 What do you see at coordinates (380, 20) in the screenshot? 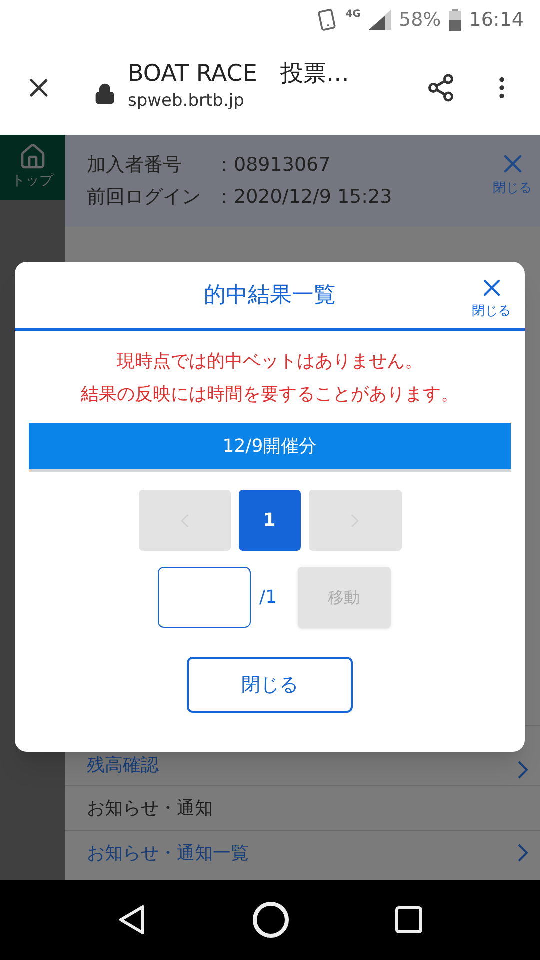
I see `signal-icon` at bounding box center [380, 20].